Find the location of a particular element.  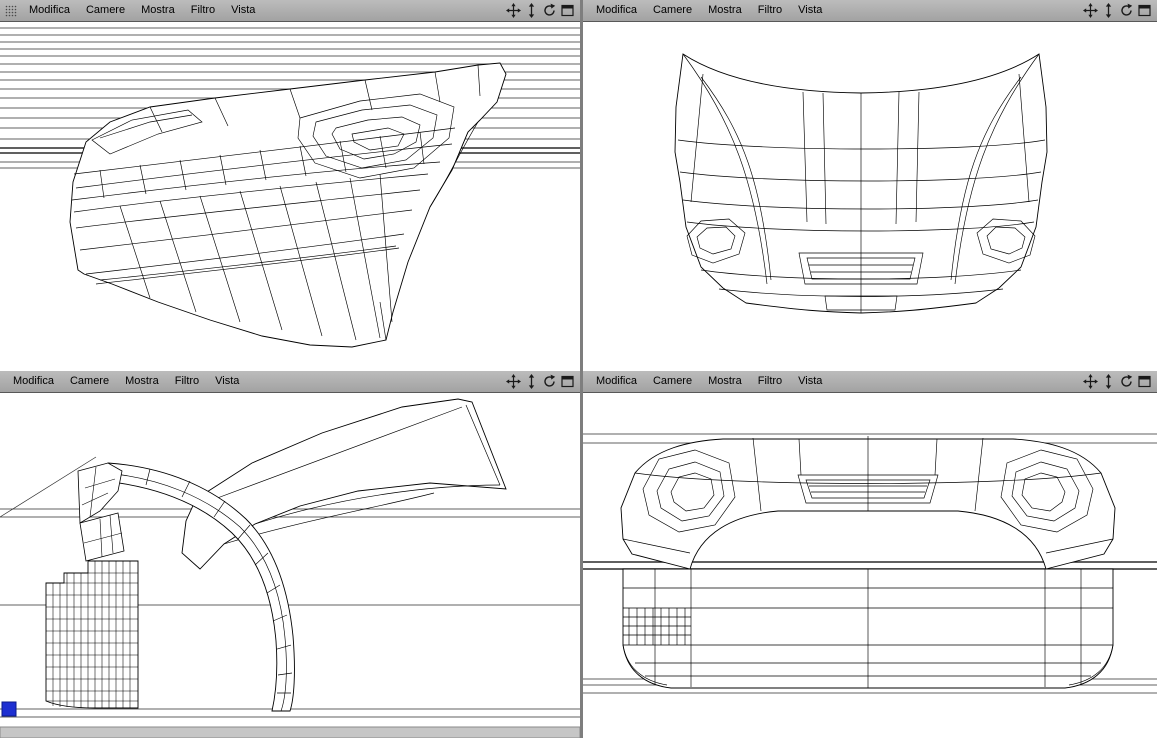

object-swatch-blue is located at coordinates (9, 709).